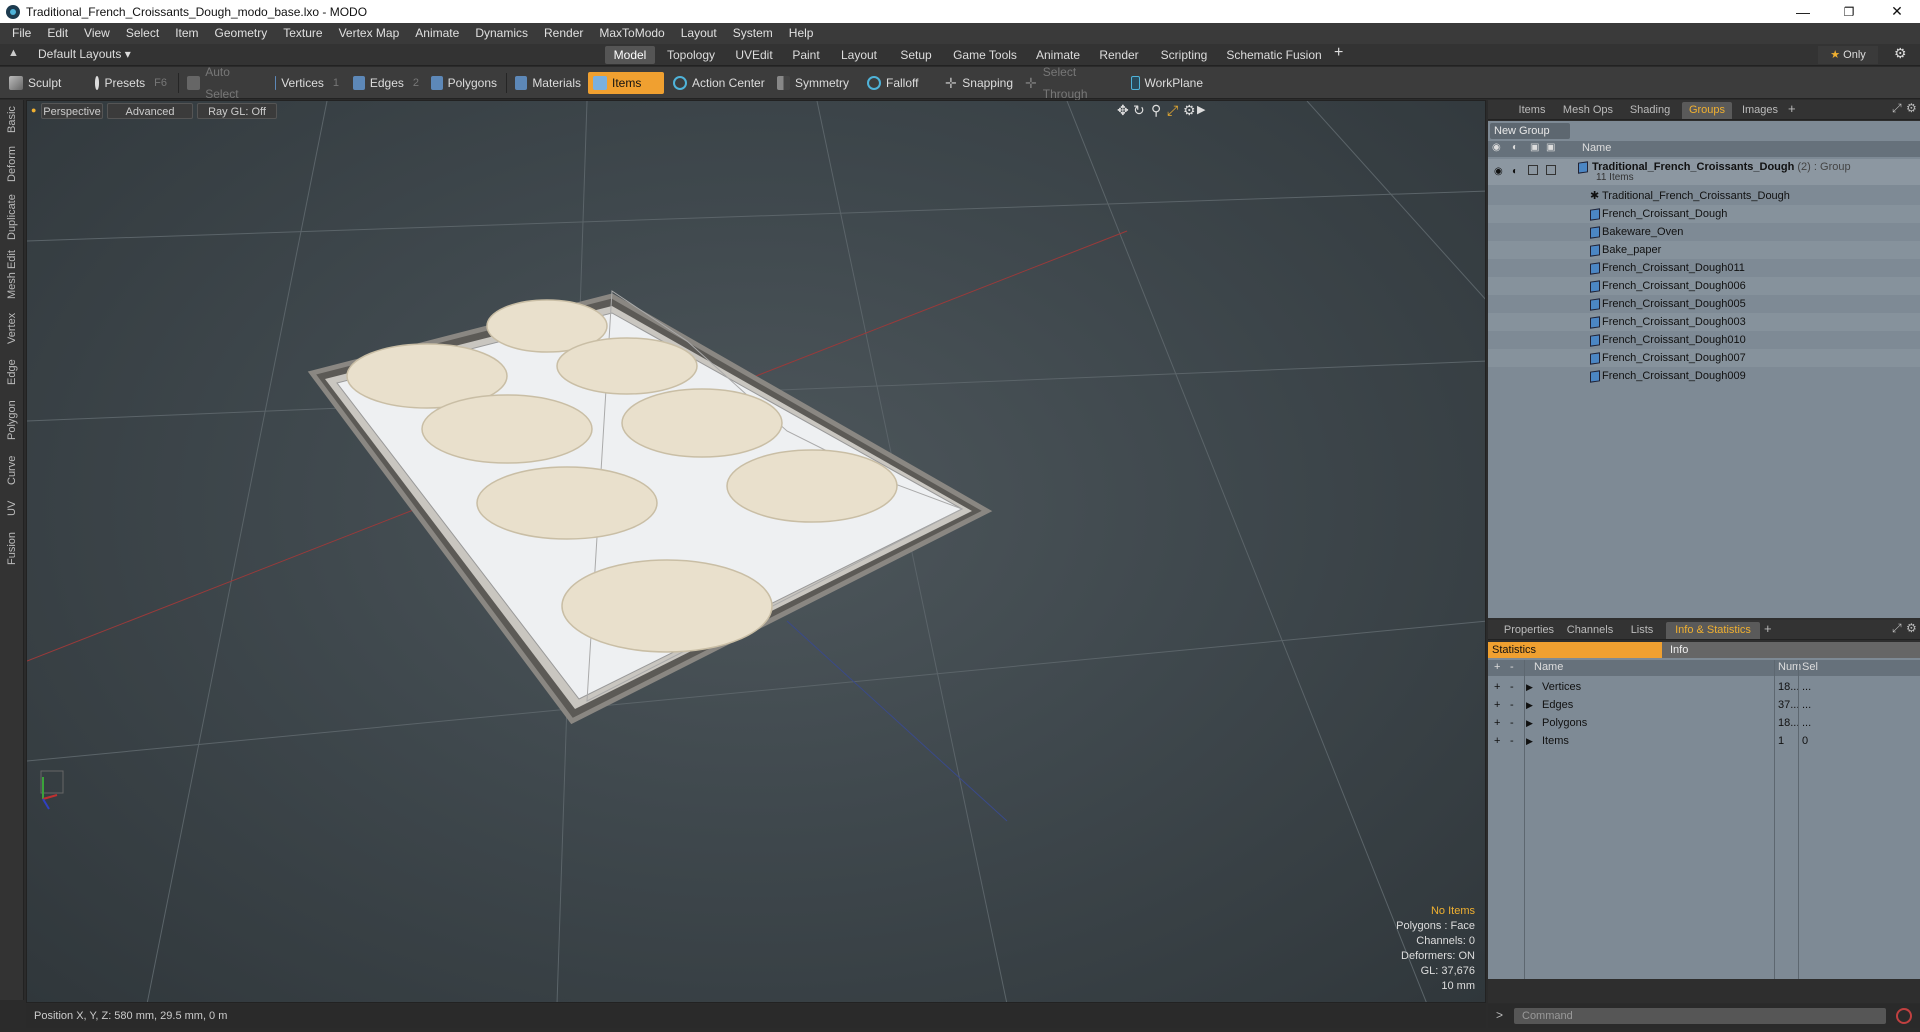 The width and height of the screenshot is (1920, 1032). What do you see at coordinates (753, 33) in the screenshot?
I see `menu-system: System` at bounding box center [753, 33].